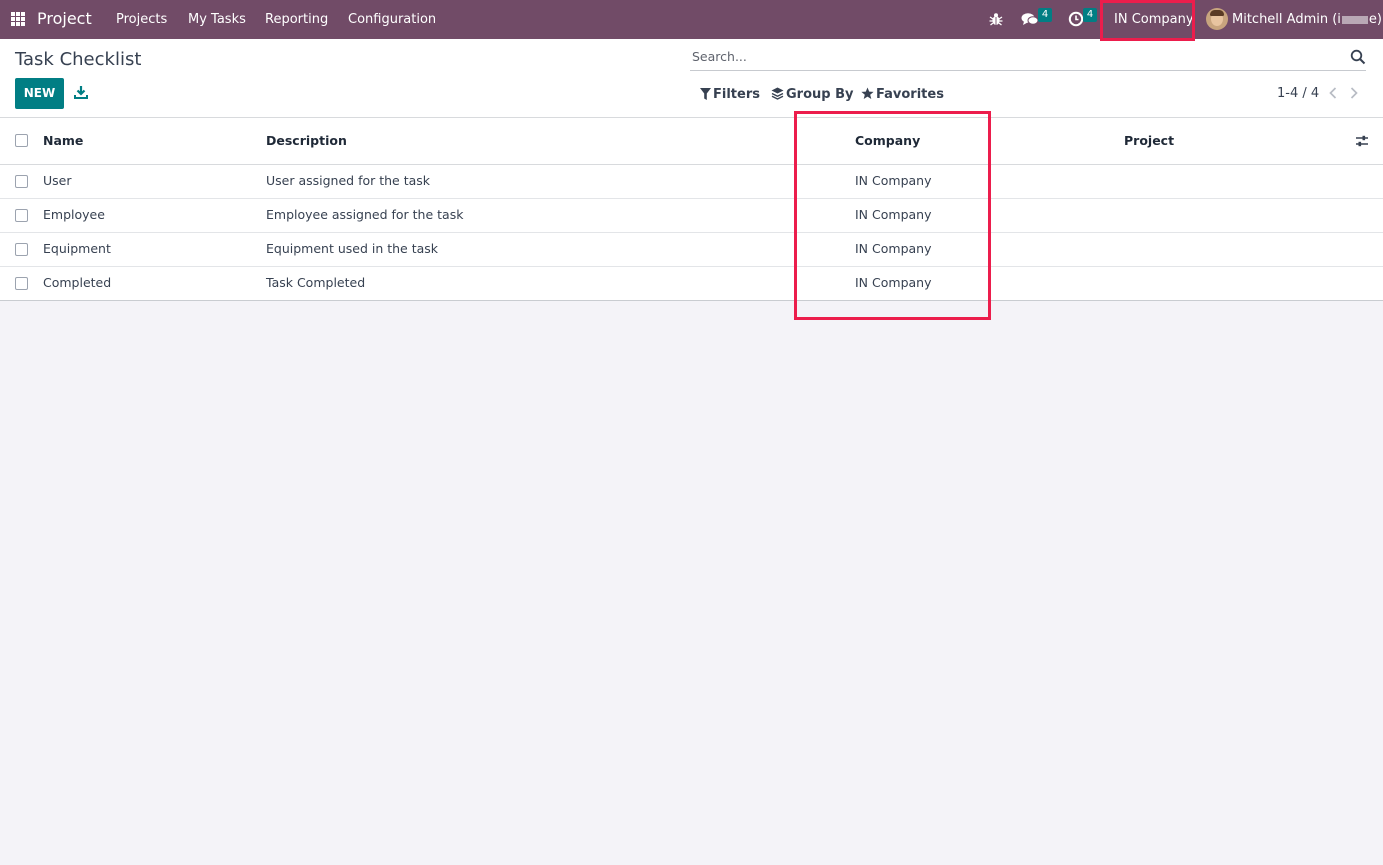 Image resolution: width=1383 pixels, height=865 pixels. What do you see at coordinates (777, 93) in the screenshot?
I see `layers-icon` at bounding box center [777, 93].